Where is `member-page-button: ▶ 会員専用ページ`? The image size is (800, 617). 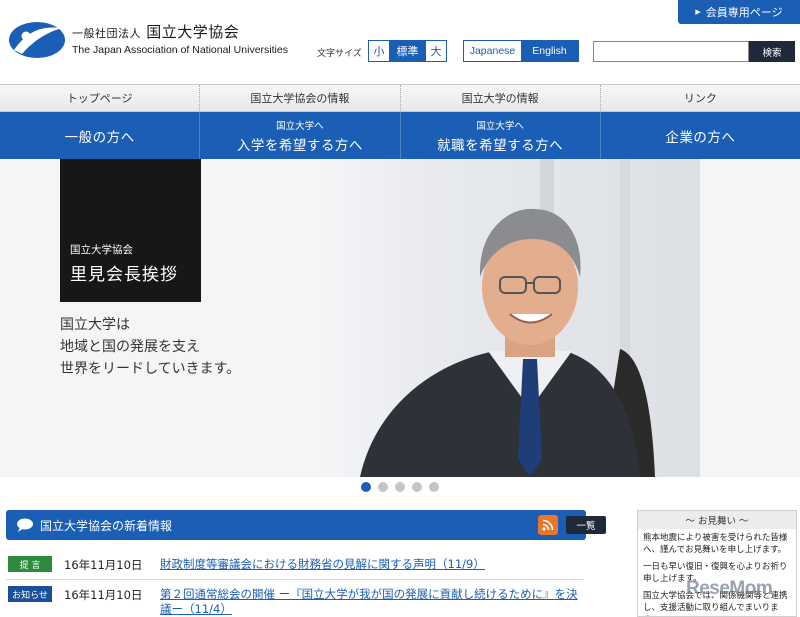
member-page-button: ▶ 会員専用ページ is located at coordinates (739, 12).